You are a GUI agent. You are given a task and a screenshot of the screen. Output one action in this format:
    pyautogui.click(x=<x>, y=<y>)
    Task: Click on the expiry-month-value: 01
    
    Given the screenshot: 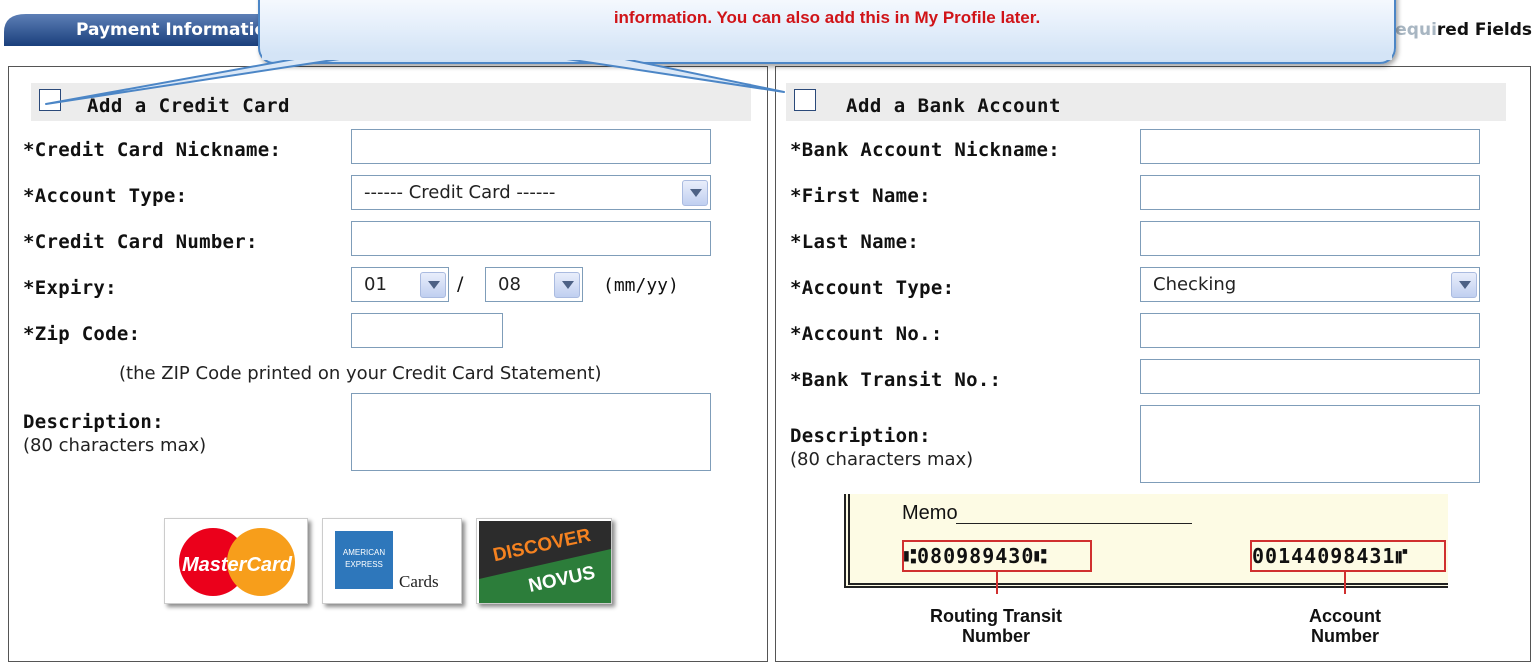 What is the action you would take?
    pyautogui.click(x=375, y=284)
    